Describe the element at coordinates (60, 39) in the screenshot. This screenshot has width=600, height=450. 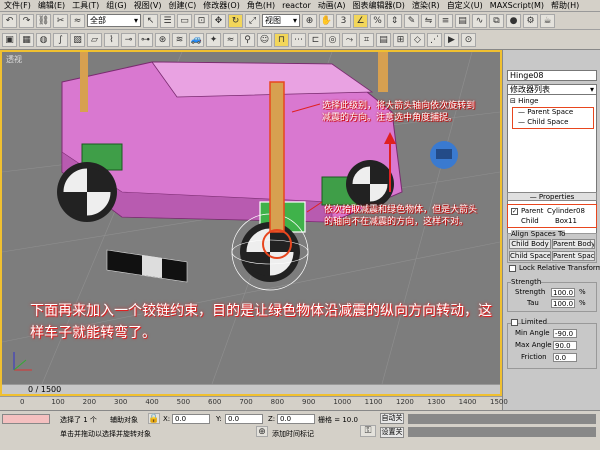
I see `rope-collection-icon: ∫` at that location.